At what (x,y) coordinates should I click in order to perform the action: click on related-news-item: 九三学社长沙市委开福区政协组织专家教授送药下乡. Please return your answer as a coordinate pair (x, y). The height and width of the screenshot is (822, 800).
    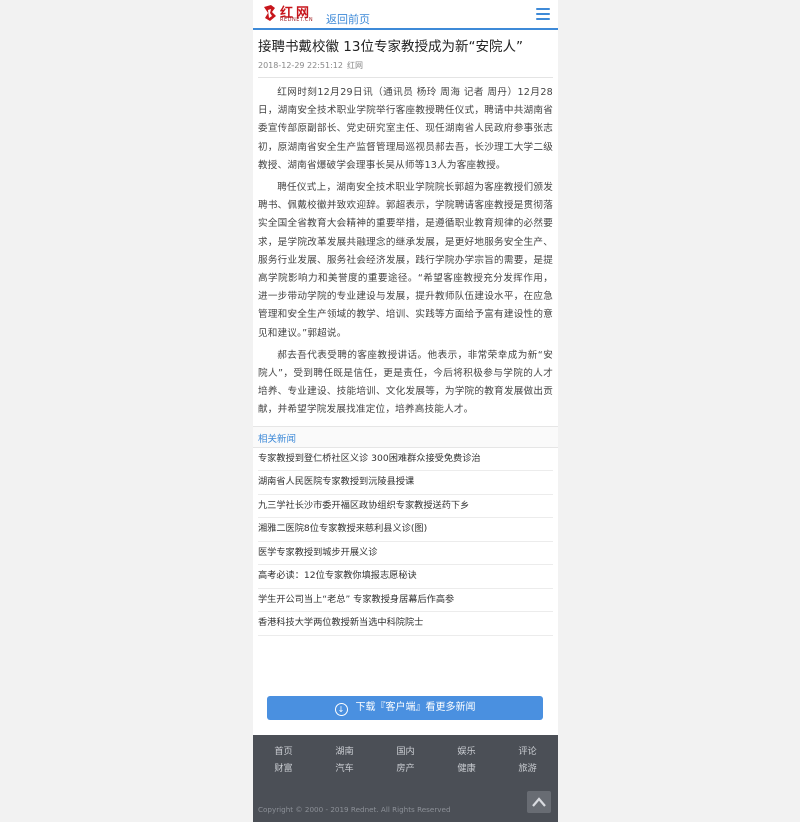
    Looking at the image, I should click on (405, 507).